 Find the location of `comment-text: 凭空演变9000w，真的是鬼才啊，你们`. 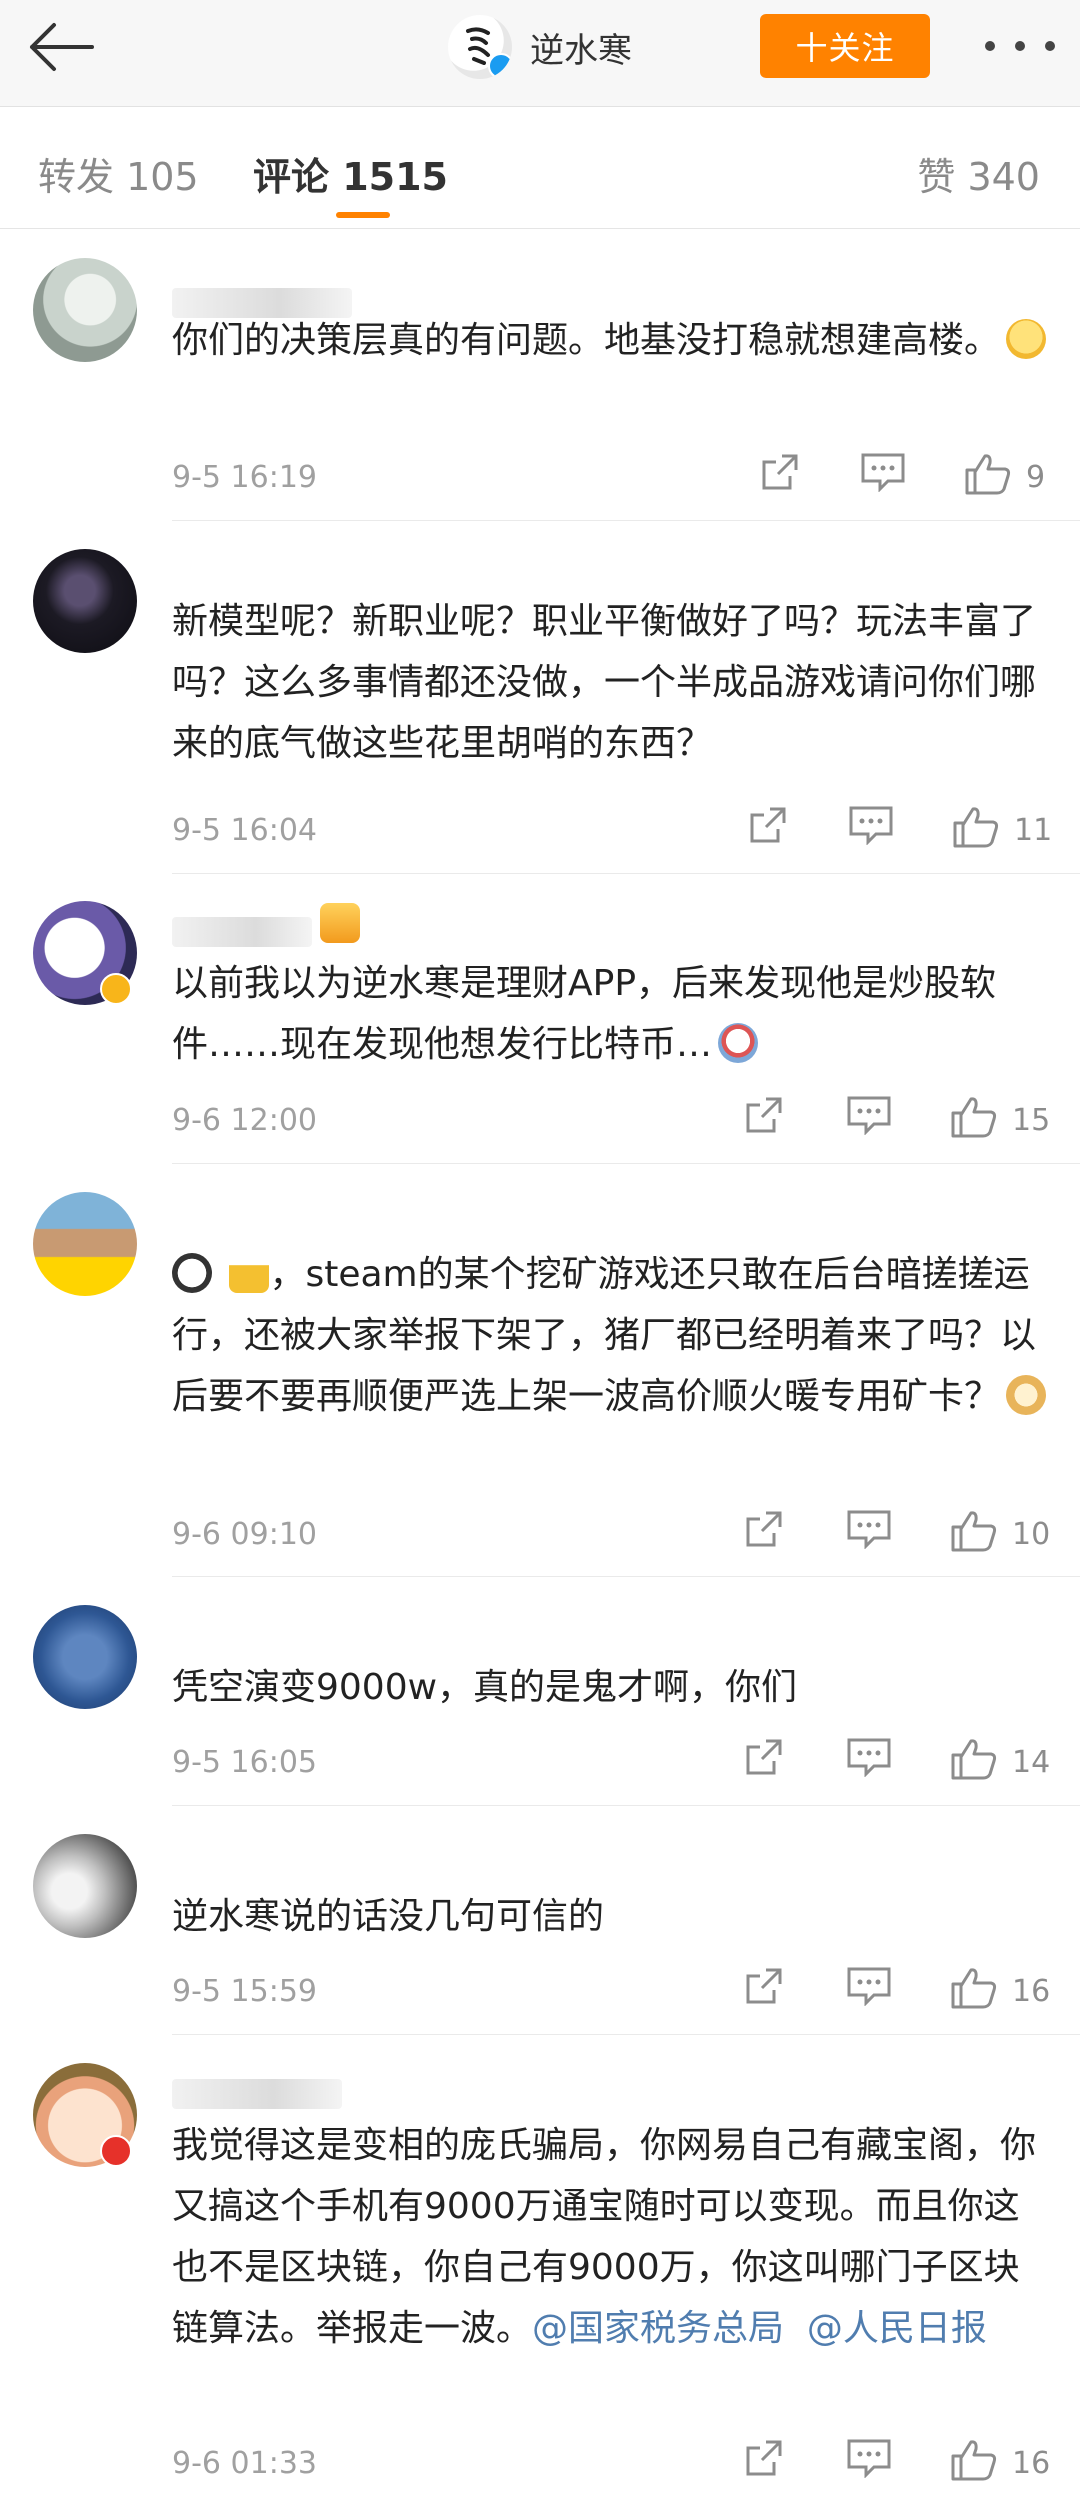

comment-text: 凭空演变9000w，真的是鬼才啊，你们 is located at coordinates (485, 1687).